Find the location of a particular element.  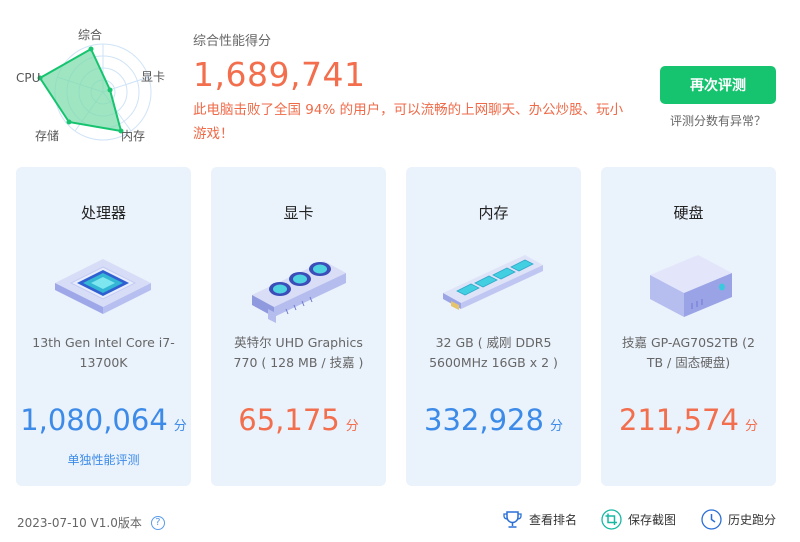

save-screenshot-button: 保存截图 is located at coordinates (638, 519).